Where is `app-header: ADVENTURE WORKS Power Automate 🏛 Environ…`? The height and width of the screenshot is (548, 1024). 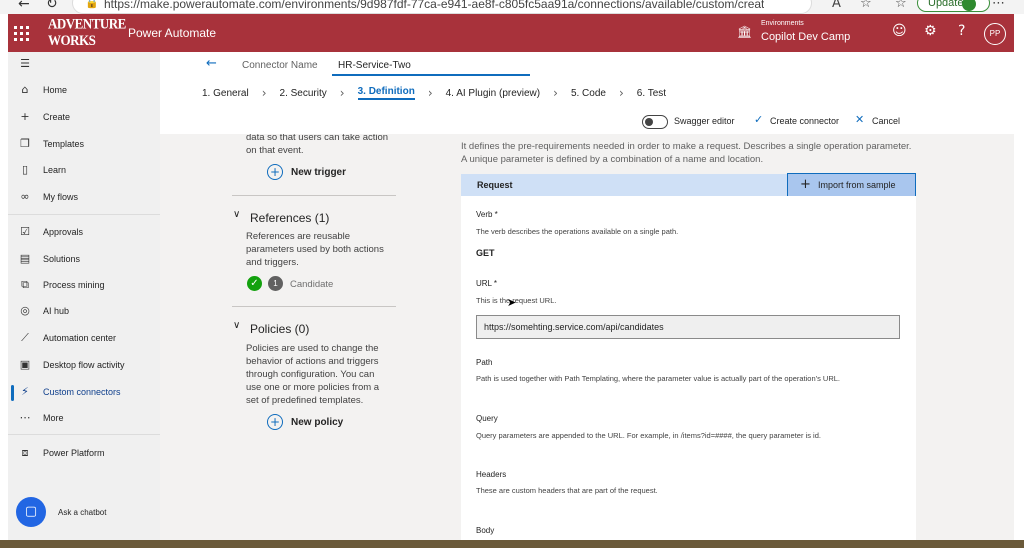 app-header: ADVENTURE WORKS Power Automate 🏛 Environ… is located at coordinates (511, 33).